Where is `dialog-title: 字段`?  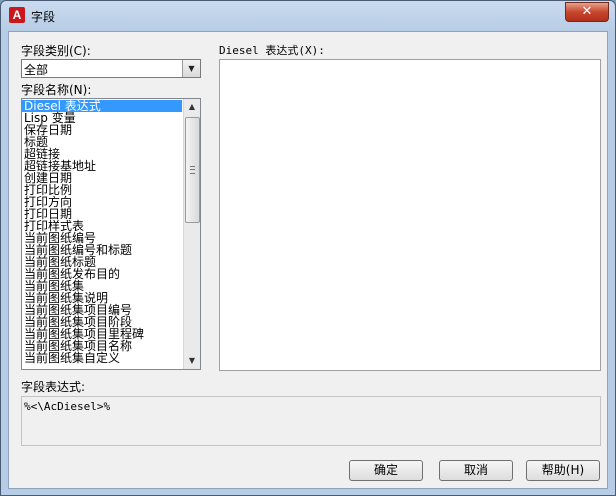 dialog-title: 字段 is located at coordinates (43, 17).